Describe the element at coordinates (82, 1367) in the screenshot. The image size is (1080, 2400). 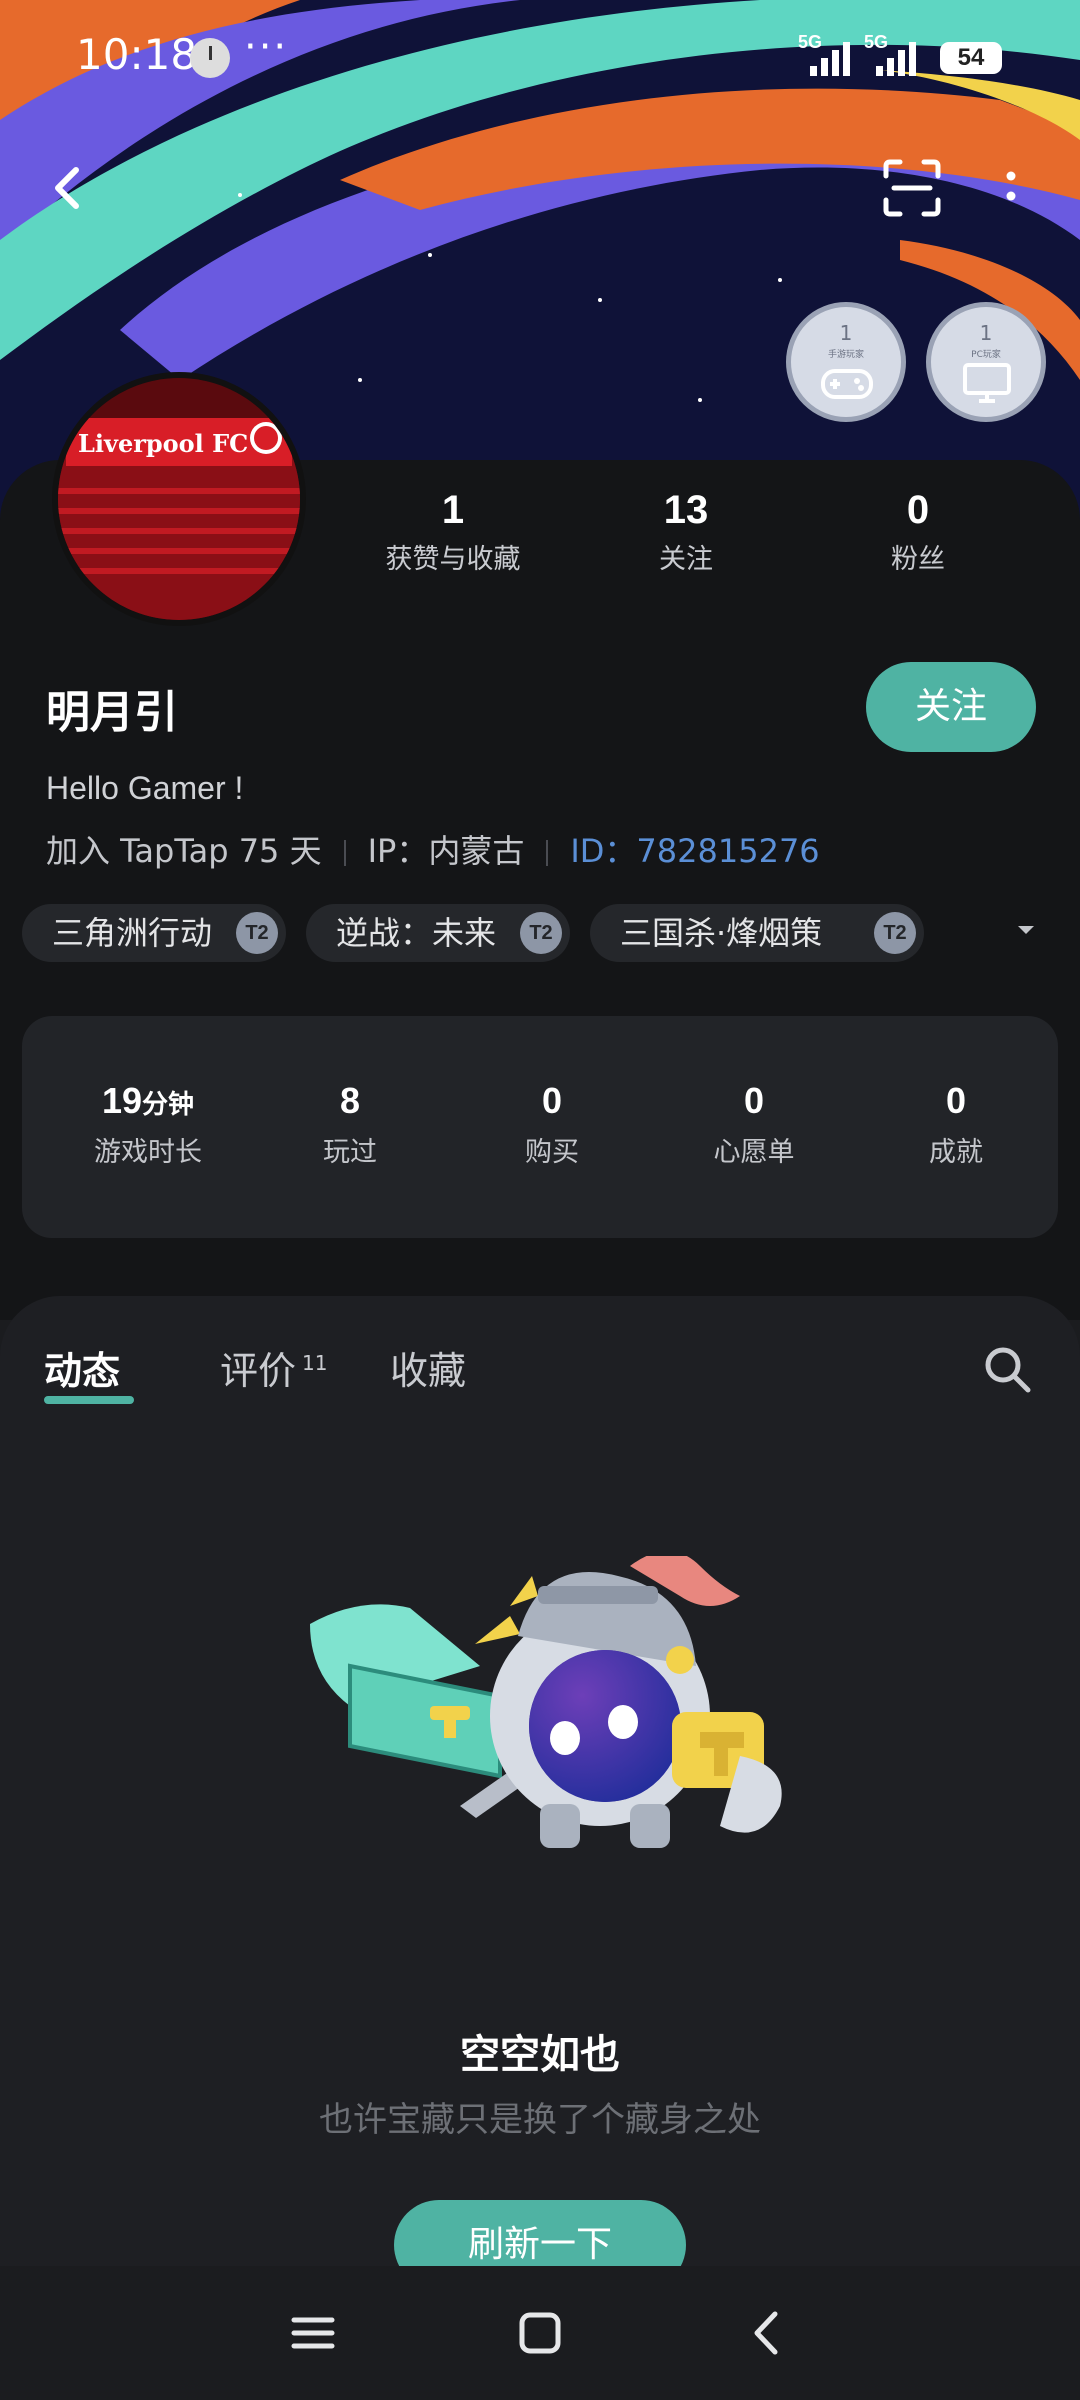
I see `tab-feed: 动态` at that location.